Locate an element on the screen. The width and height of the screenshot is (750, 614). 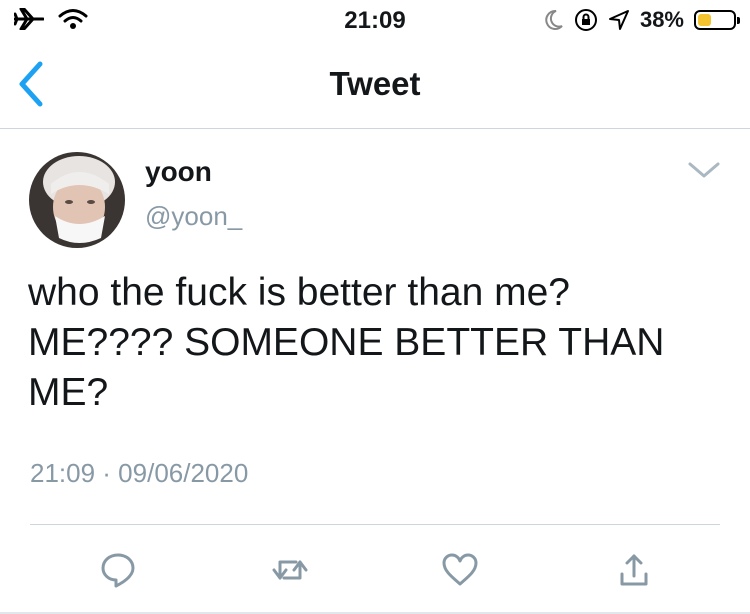
avatar is located at coordinates (77, 200).